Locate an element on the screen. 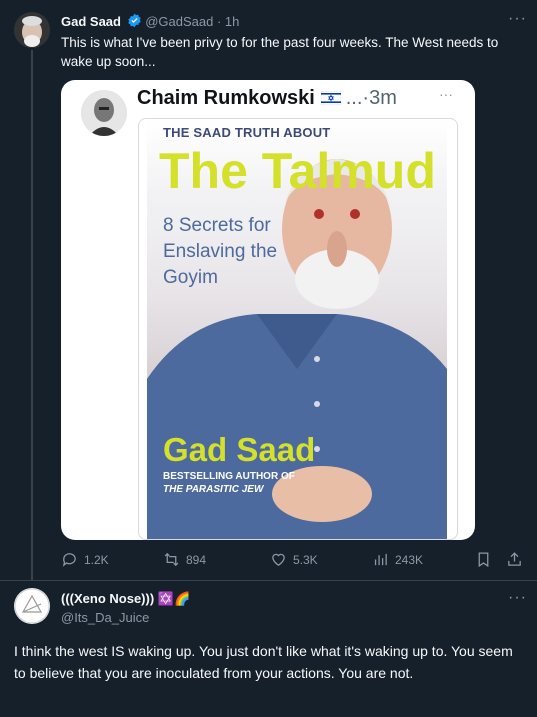  like-count: 5.3K is located at coordinates (305, 559).